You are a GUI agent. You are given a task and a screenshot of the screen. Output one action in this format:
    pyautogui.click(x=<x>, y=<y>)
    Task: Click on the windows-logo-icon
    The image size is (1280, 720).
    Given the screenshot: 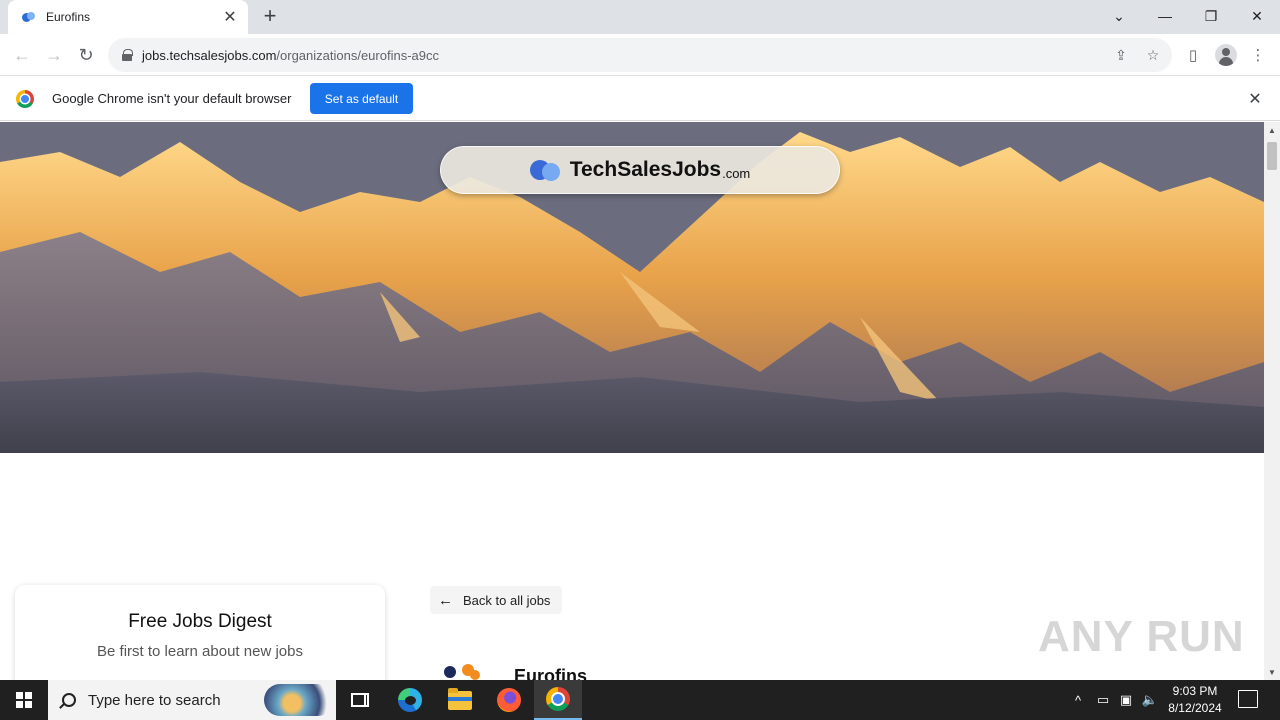 What is the action you would take?
    pyautogui.click(x=24, y=700)
    